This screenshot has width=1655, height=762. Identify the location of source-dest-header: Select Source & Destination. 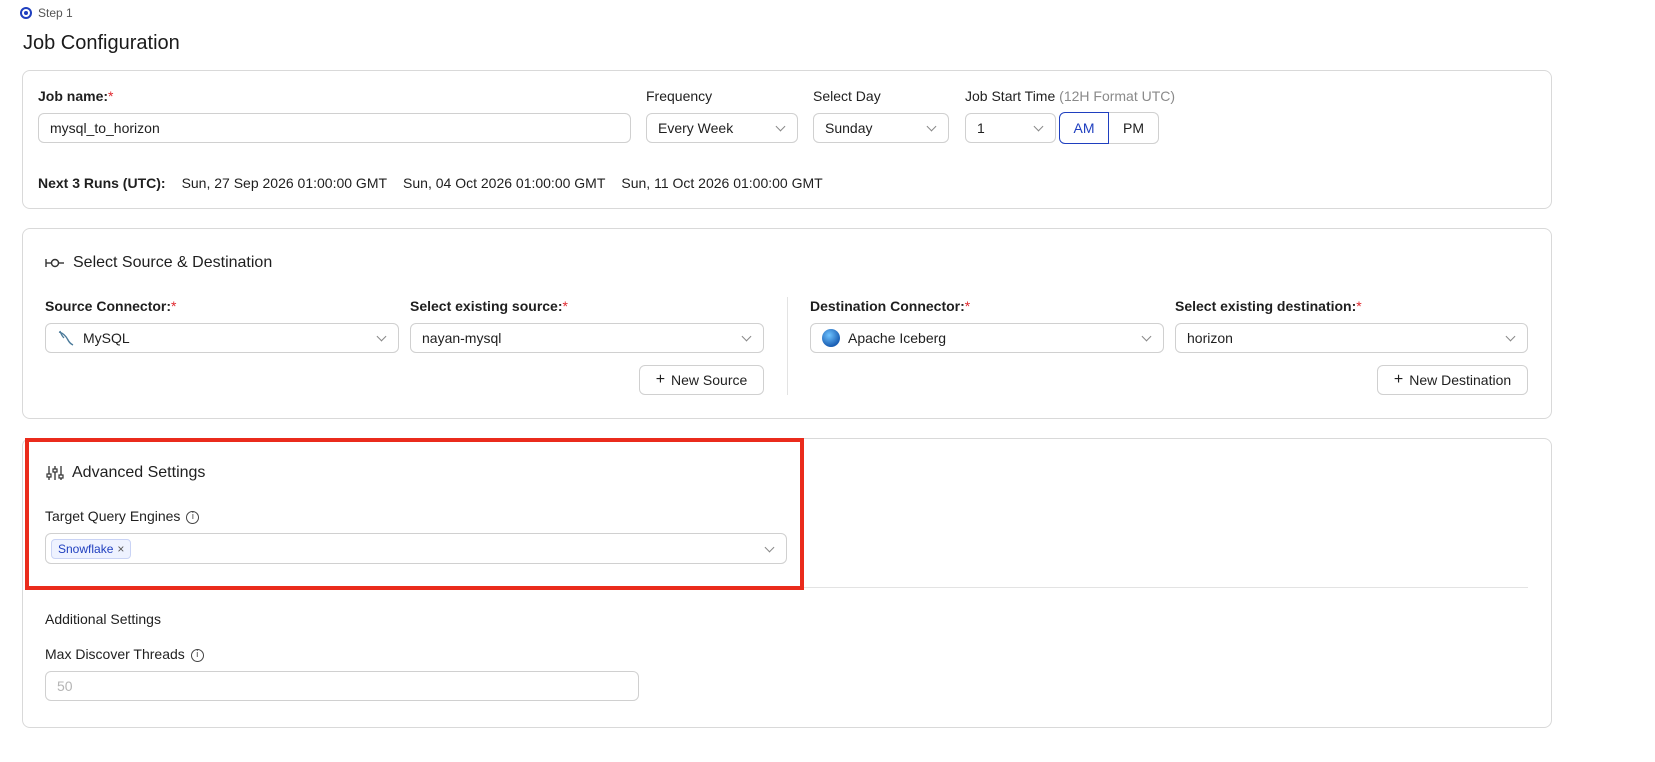
(158, 263).